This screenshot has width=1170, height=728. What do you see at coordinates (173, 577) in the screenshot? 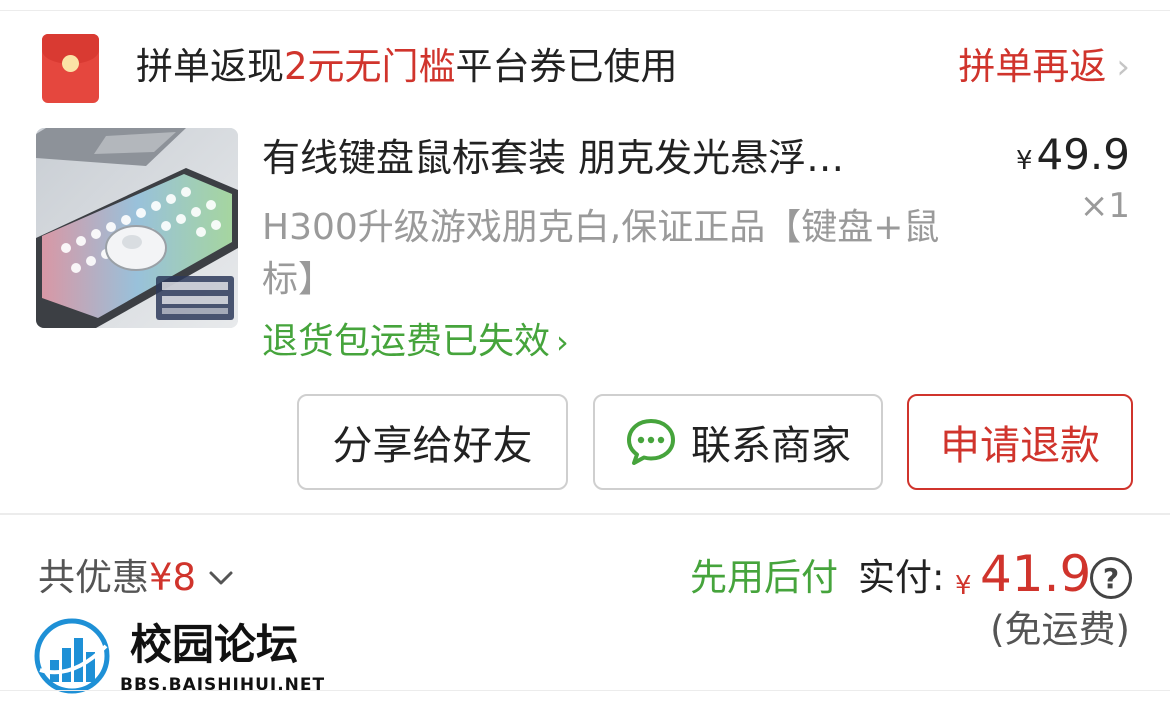
I see `discount-amount: ¥8` at bounding box center [173, 577].